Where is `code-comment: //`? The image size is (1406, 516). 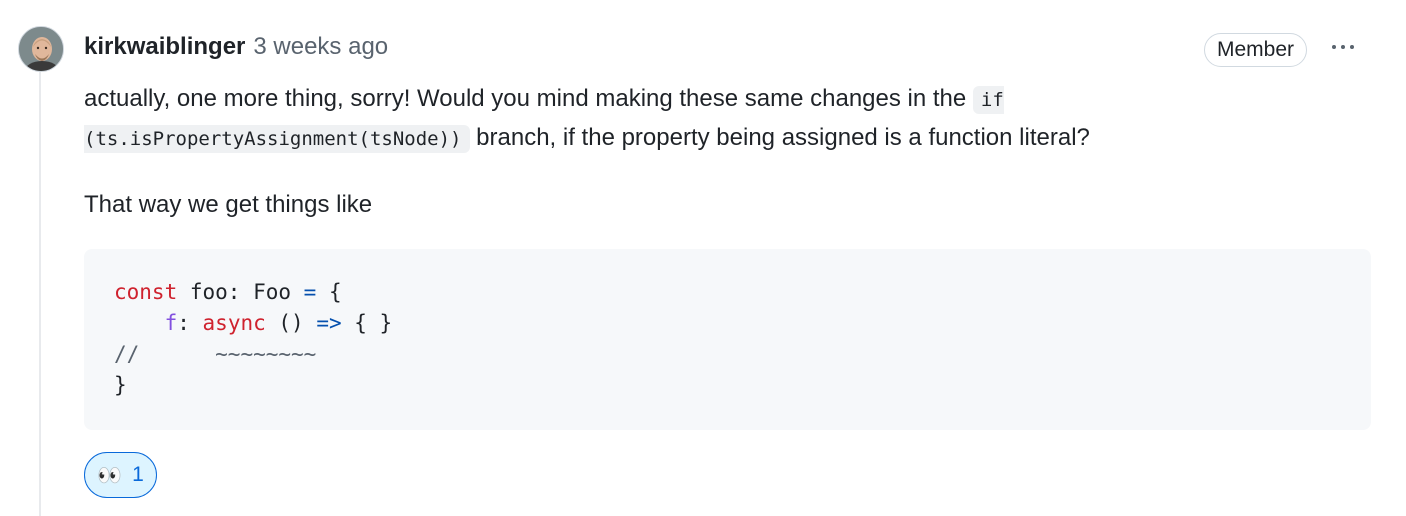 code-comment: // is located at coordinates (127, 354).